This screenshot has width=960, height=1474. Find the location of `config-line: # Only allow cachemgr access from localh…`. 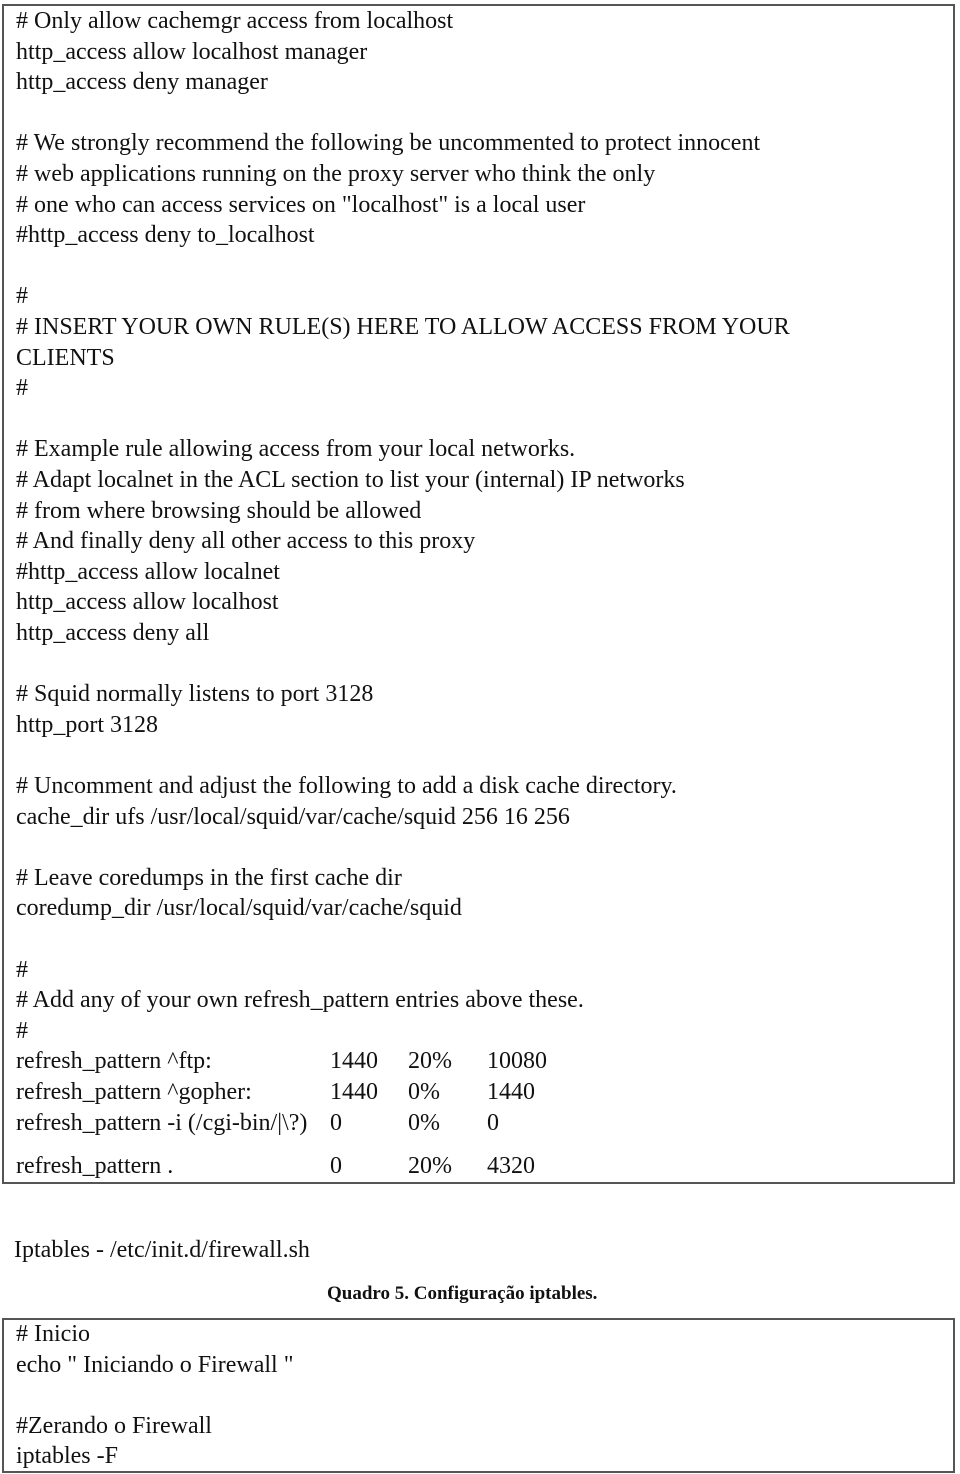

config-line: # Only allow cachemgr access from localh… is located at coordinates (235, 21).